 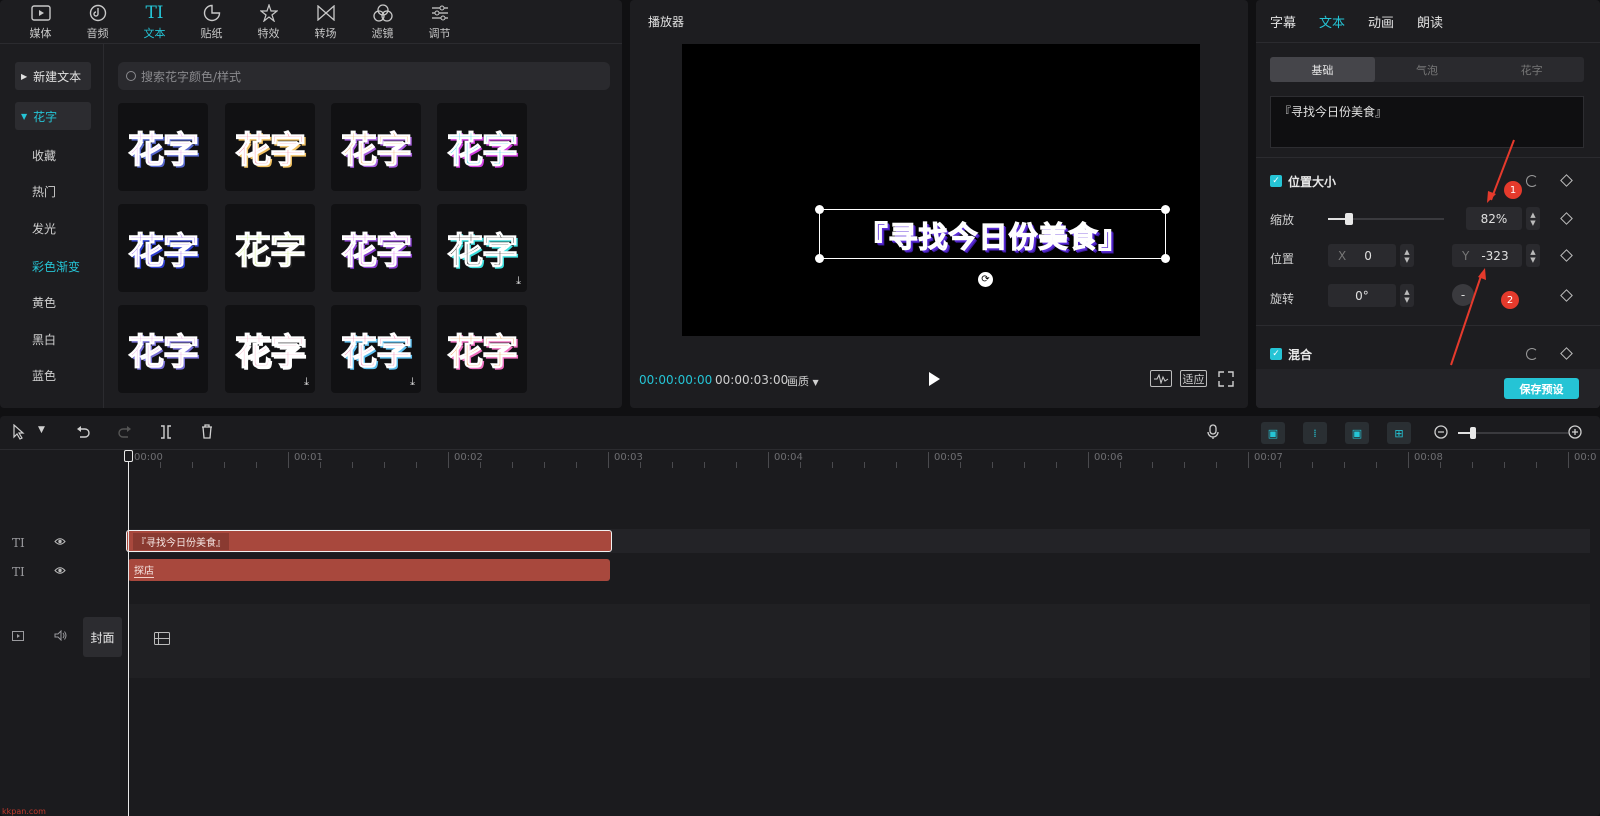 I want to click on playhead, so click(x=128, y=634).